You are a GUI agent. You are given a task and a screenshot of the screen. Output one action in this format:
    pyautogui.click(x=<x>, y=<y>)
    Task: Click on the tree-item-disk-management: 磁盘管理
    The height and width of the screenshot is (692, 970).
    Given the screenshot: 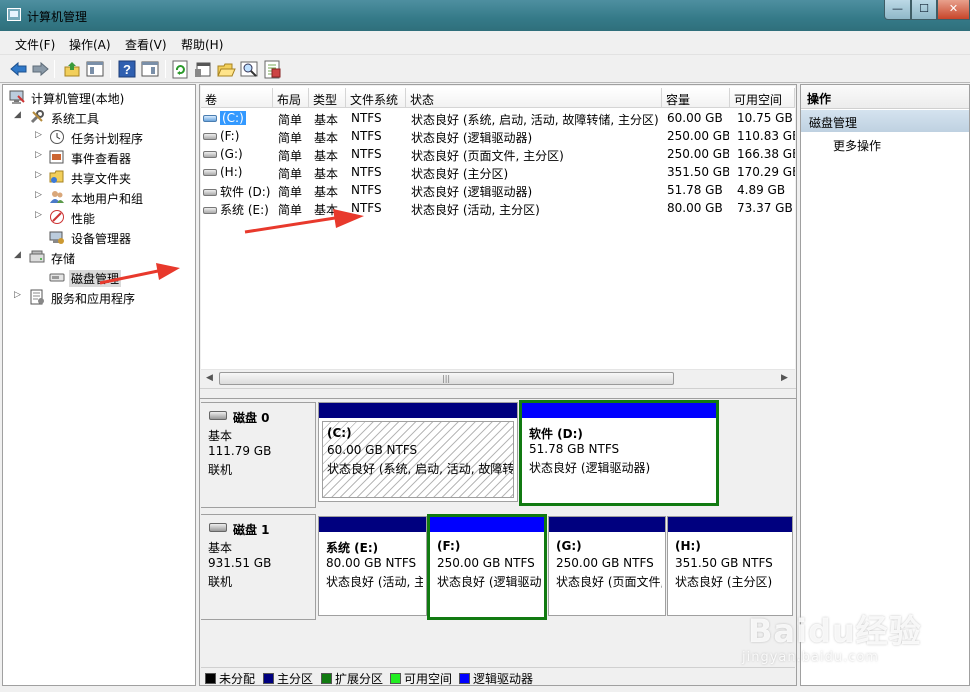 What is the action you would take?
    pyautogui.click(x=99, y=277)
    